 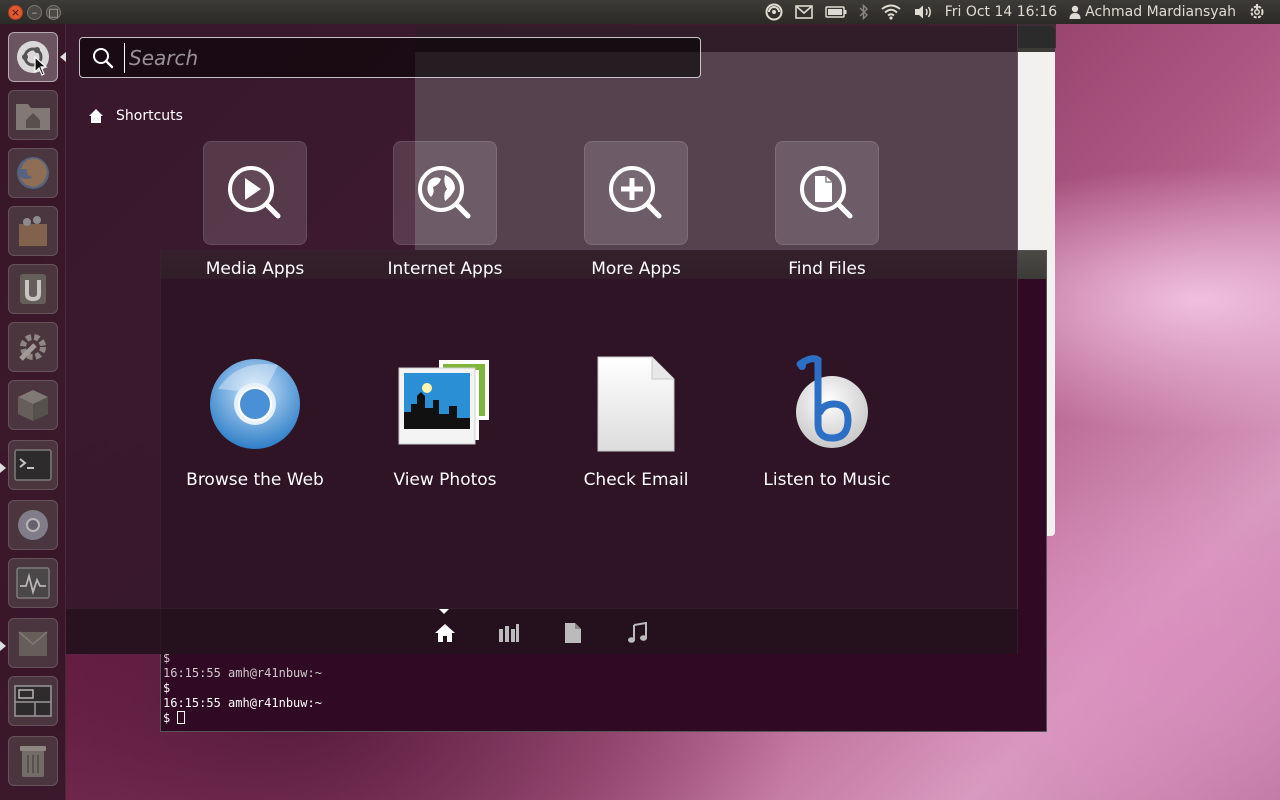 I want to click on chromium-launcher-icon, so click(x=33, y=525).